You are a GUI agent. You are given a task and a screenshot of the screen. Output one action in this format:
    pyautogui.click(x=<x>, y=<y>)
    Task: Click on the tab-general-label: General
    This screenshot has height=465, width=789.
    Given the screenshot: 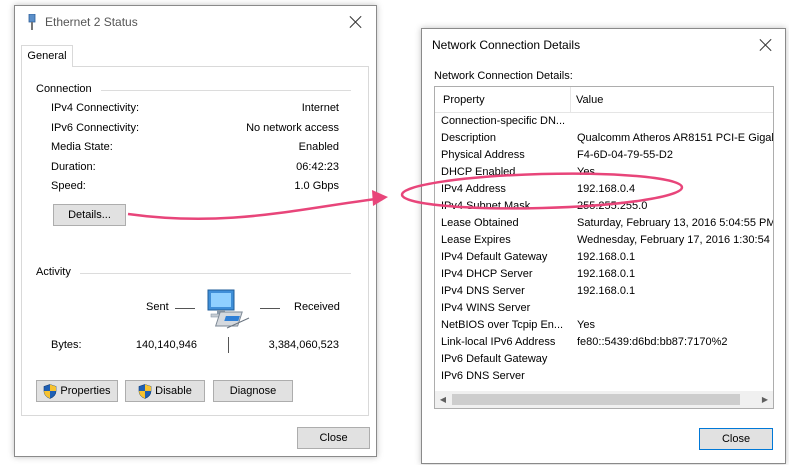 What is the action you would take?
    pyautogui.click(x=47, y=56)
    